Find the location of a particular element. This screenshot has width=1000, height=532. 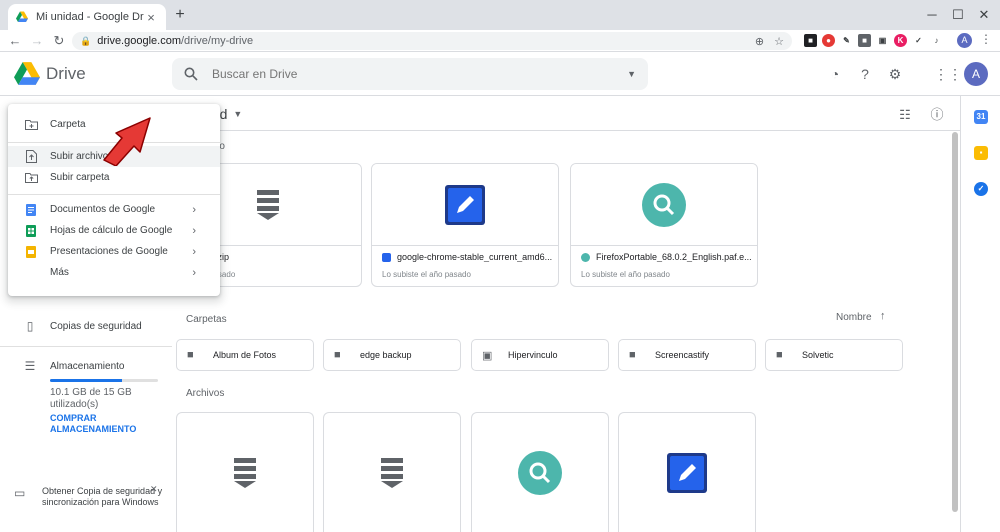

bookmark-star-icon: ☆ is located at coordinates (779, 41).